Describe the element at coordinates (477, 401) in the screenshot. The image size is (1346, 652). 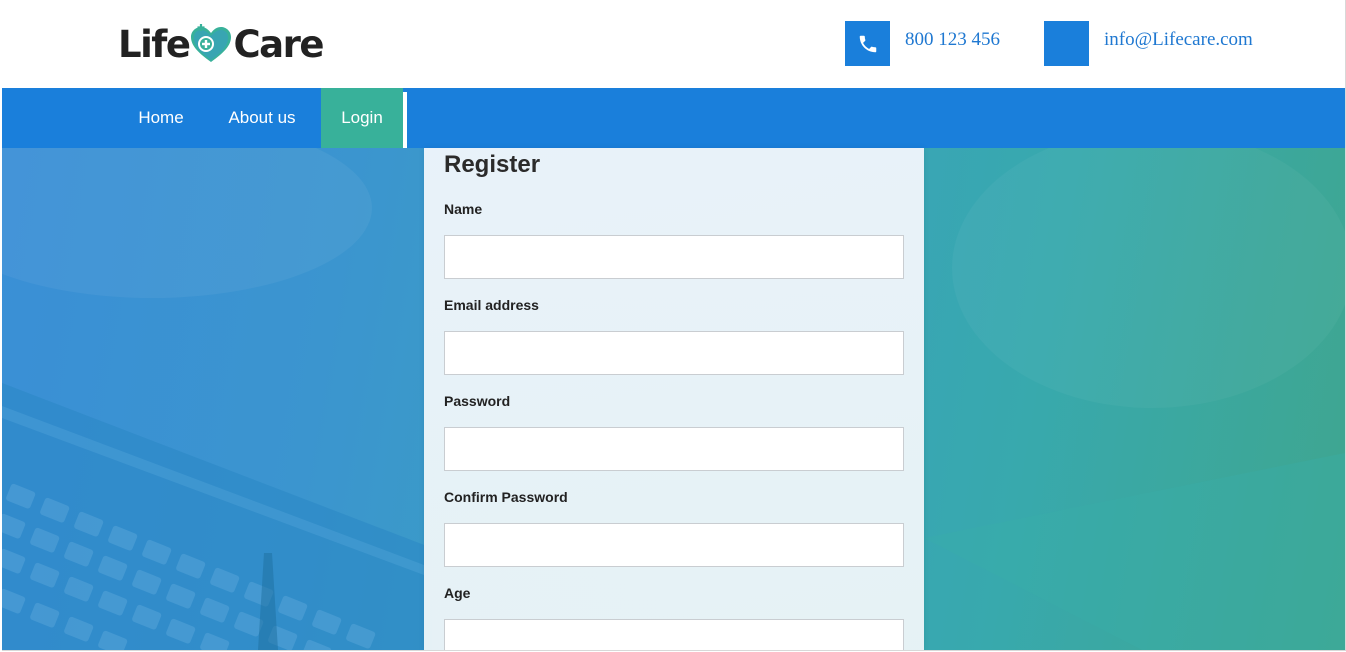
I see `password-label: Password` at that location.